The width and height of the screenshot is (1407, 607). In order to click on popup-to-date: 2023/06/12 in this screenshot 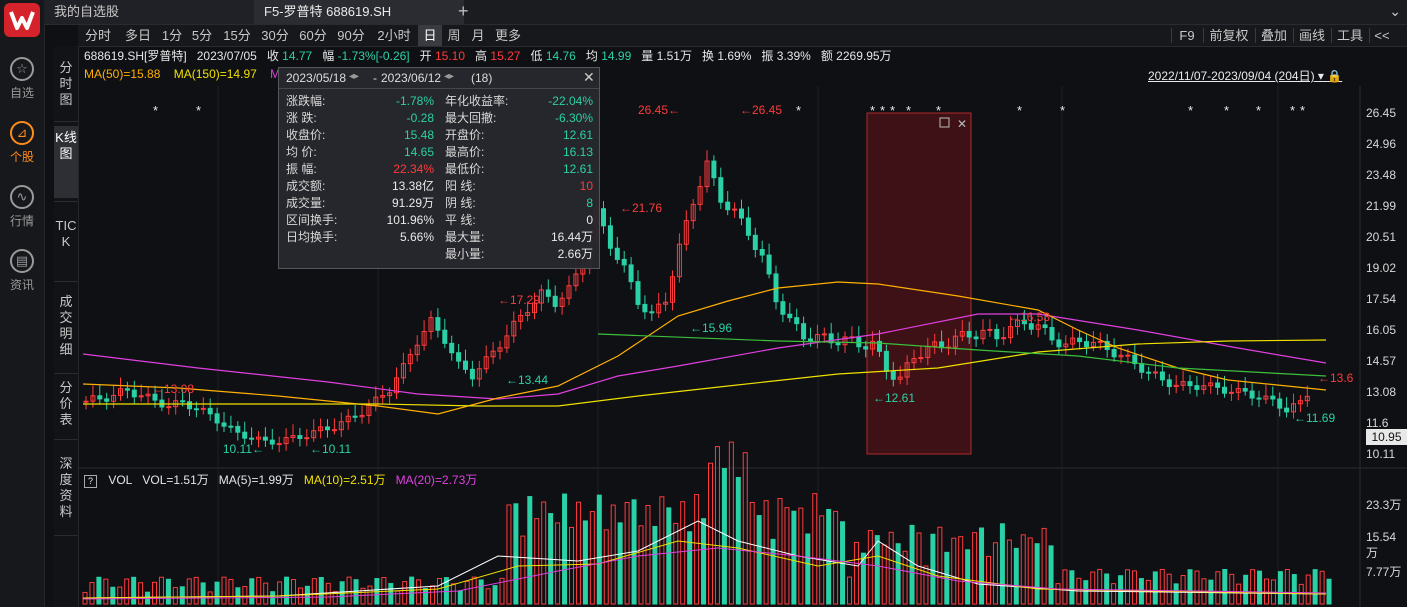, I will do `click(411, 78)`.